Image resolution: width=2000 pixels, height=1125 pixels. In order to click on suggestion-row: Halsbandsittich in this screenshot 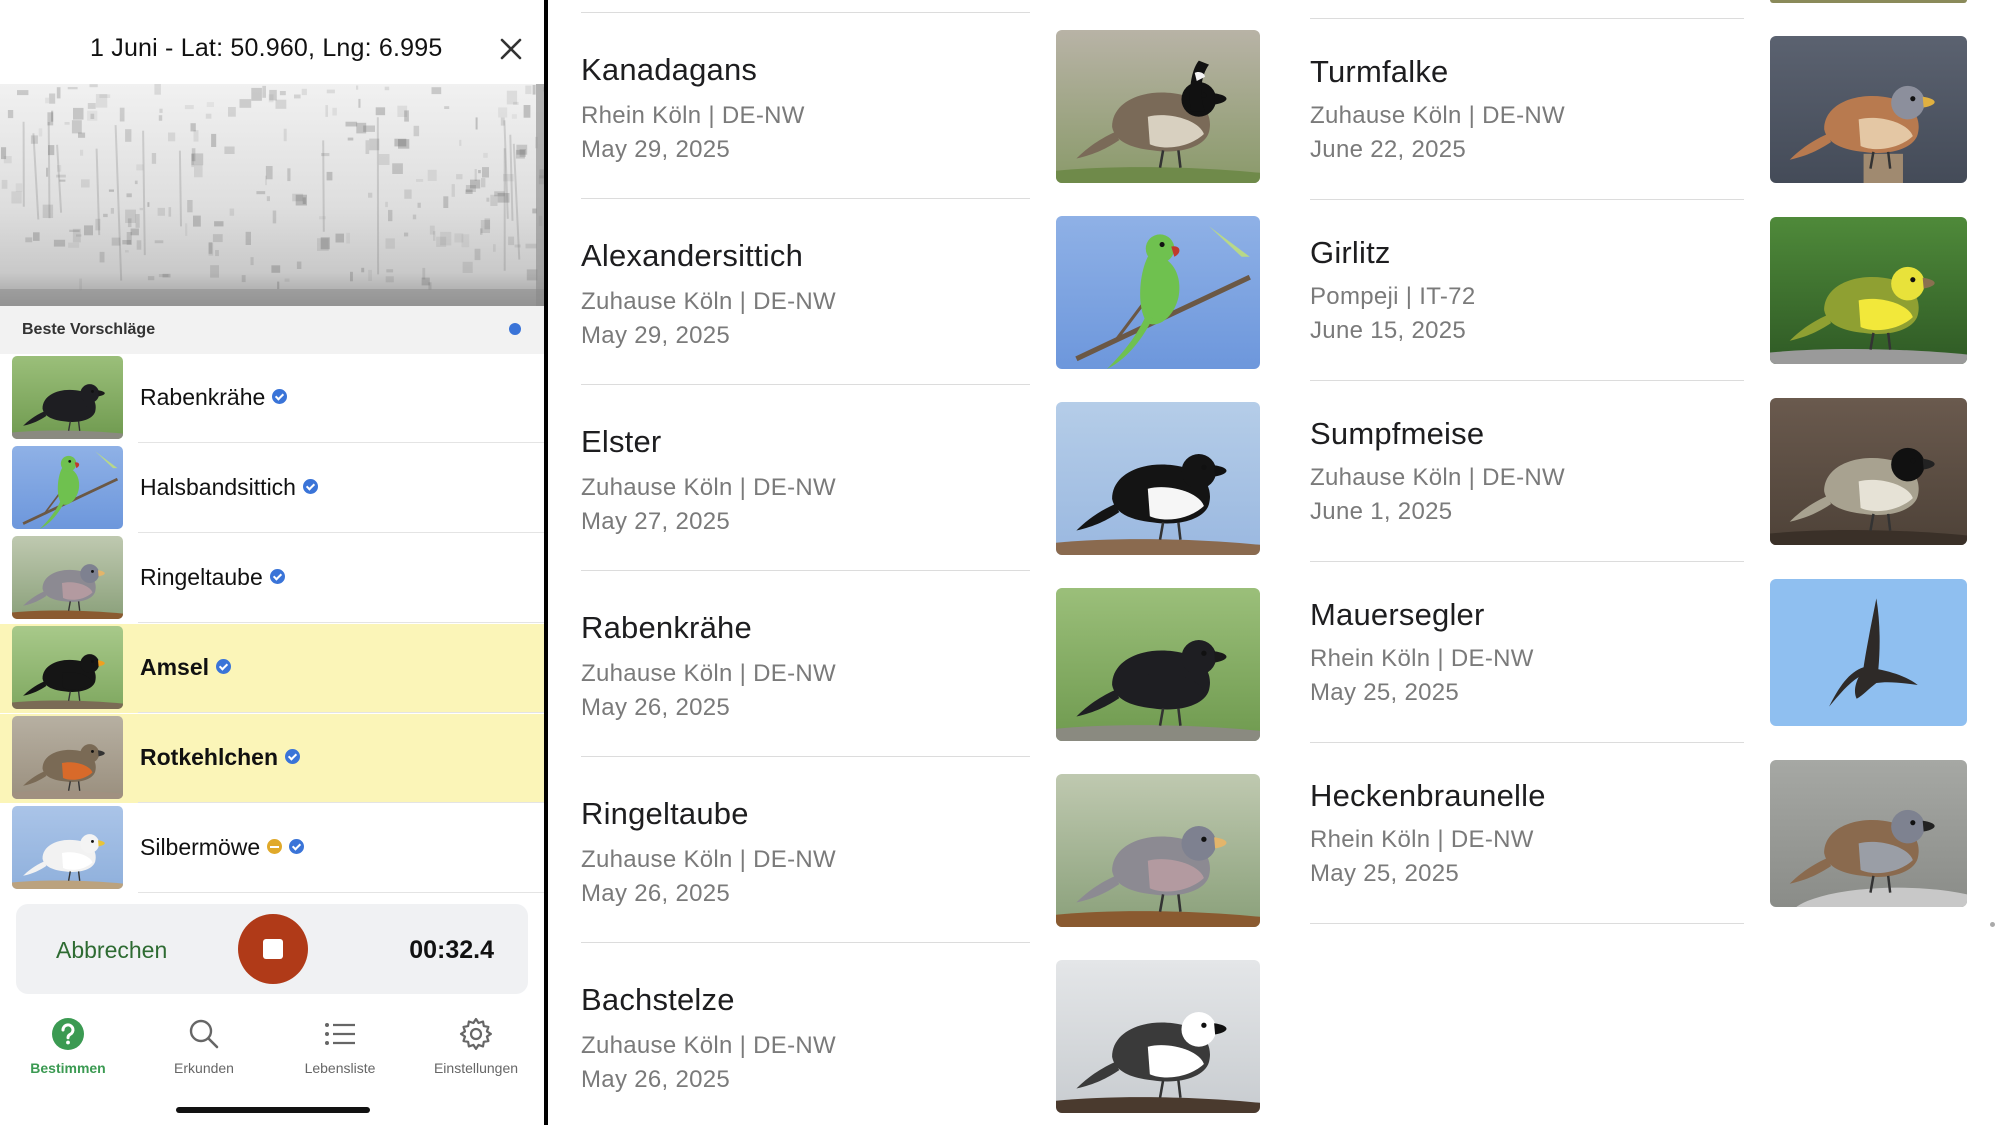, I will do `click(272, 488)`.